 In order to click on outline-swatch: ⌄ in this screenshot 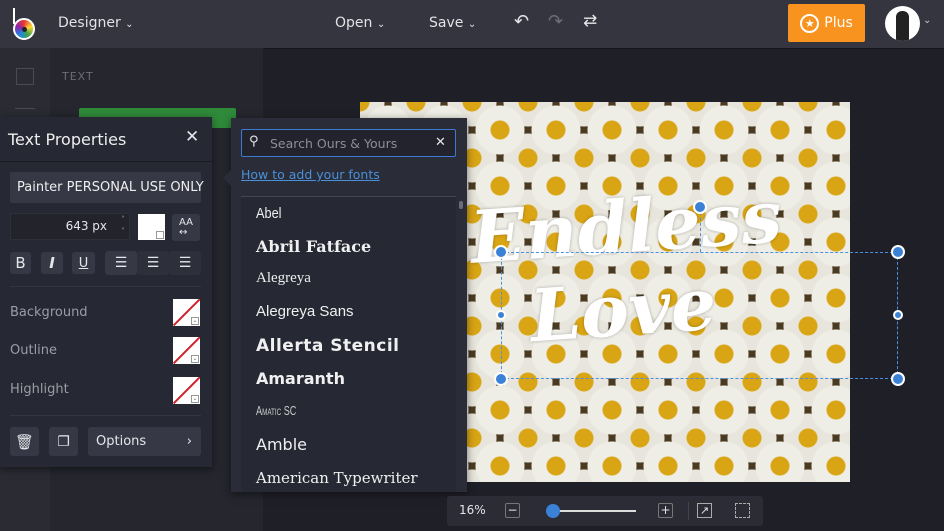, I will do `click(186, 350)`.